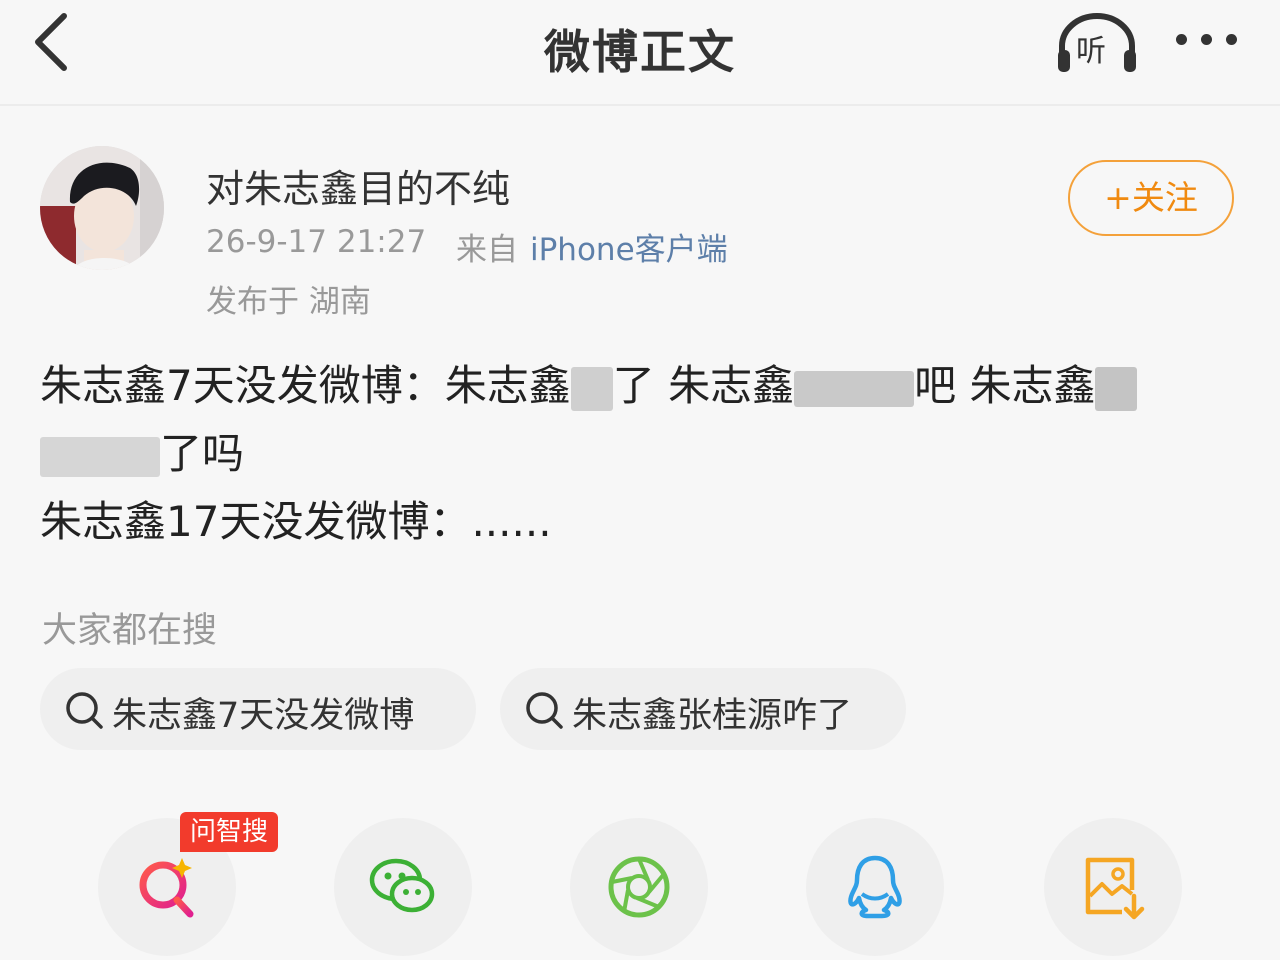 The image size is (1280, 960). I want to click on hot-search-chip-label: 朱志鑫张桂源咋了, so click(712, 716).